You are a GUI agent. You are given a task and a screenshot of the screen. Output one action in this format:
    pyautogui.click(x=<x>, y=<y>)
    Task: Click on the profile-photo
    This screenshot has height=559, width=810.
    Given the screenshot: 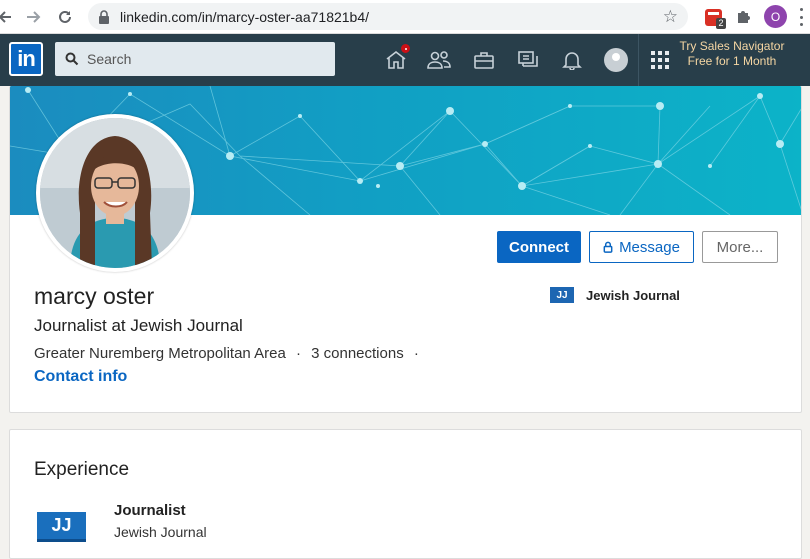 What is the action you would take?
    pyautogui.click(x=115, y=193)
    